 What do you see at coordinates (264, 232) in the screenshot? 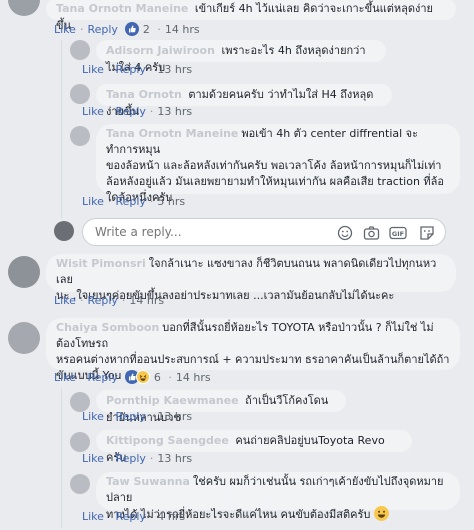
I see `reply-composer: GIF` at bounding box center [264, 232].